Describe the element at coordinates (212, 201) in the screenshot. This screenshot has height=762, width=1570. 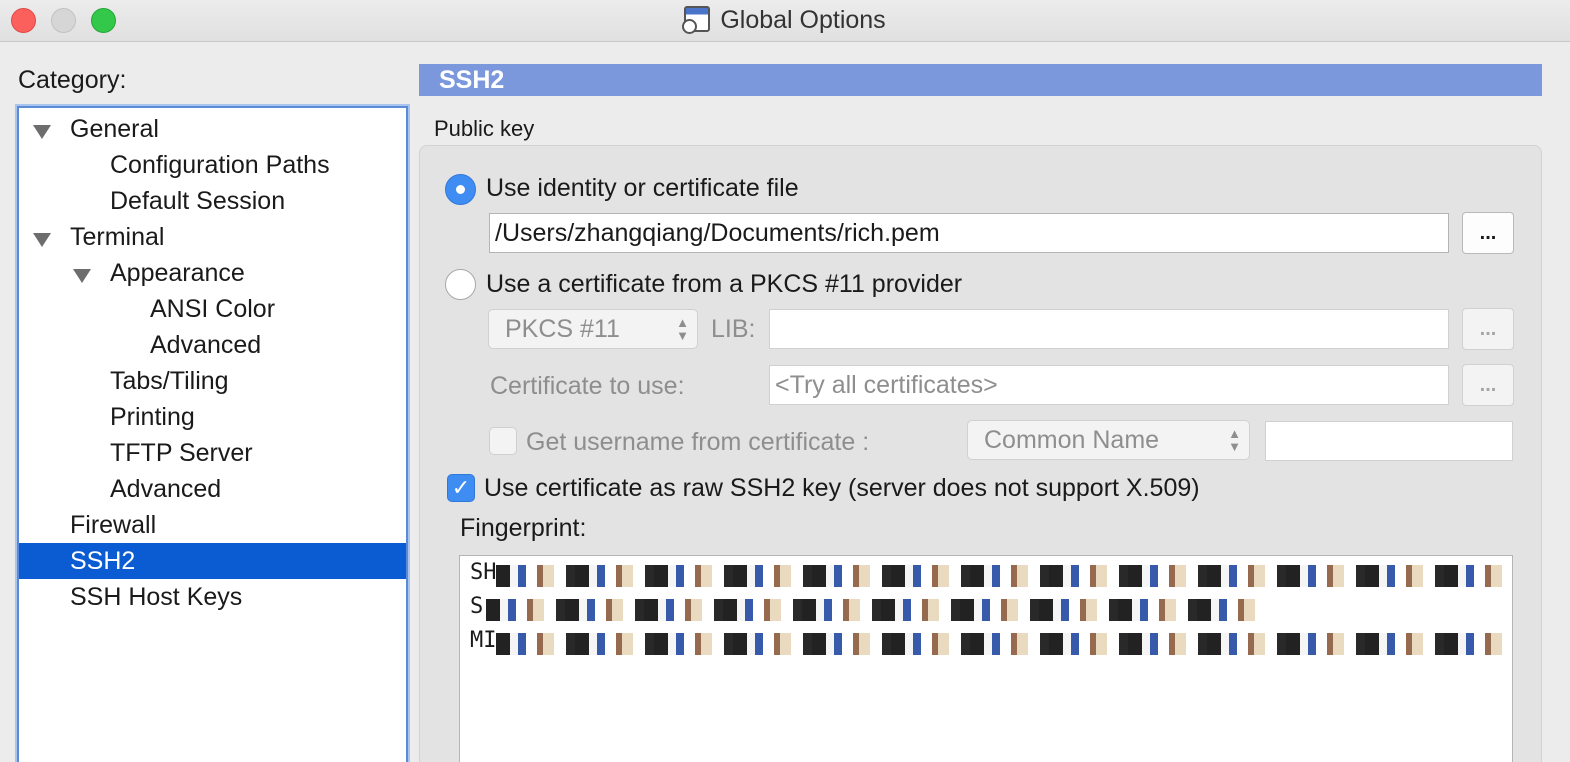
I see `tree-item-default-session: Default Session` at that location.